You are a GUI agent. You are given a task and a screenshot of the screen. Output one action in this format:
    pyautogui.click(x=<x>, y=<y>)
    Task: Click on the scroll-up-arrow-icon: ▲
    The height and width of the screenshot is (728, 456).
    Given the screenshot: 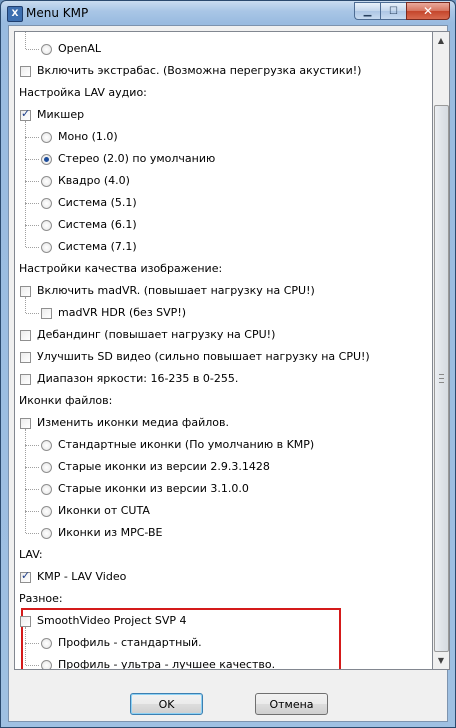 What is the action you would take?
    pyautogui.click(x=441, y=40)
    